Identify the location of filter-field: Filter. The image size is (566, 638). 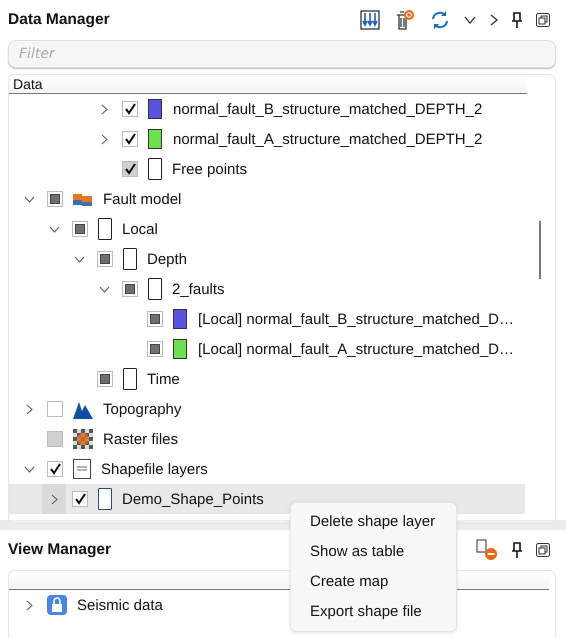
(282, 54).